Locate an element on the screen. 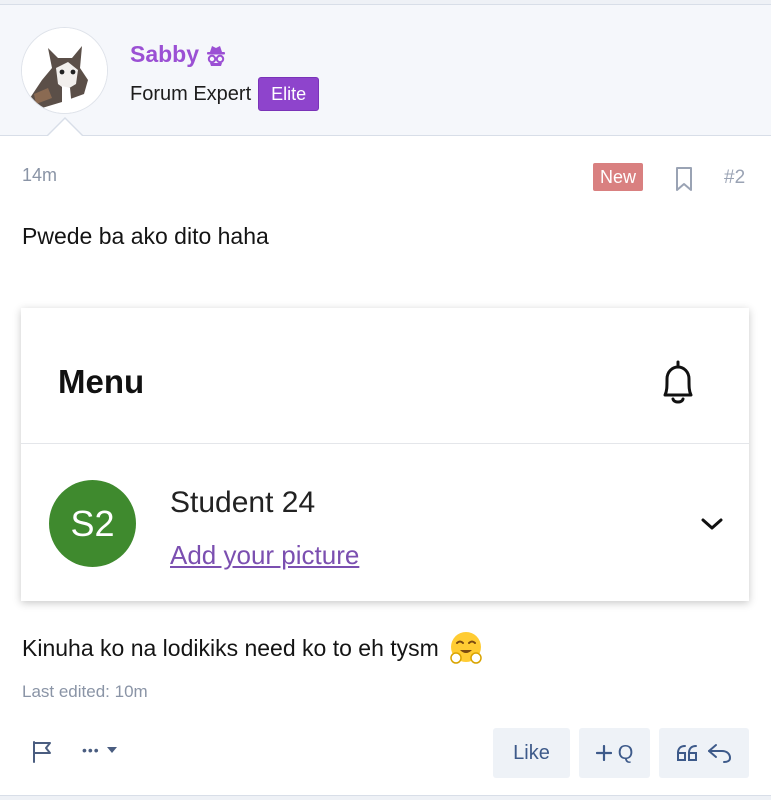 The height and width of the screenshot is (800, 771). post-time: 14m is located at coordinates (39, 175).